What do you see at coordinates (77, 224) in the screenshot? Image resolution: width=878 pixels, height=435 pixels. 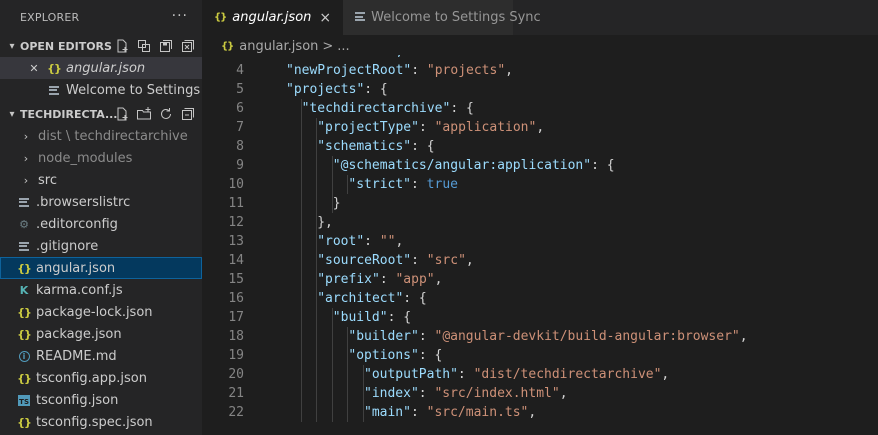 I see `tree-item-label: .editorconfig` at bounding box center [77, 224].